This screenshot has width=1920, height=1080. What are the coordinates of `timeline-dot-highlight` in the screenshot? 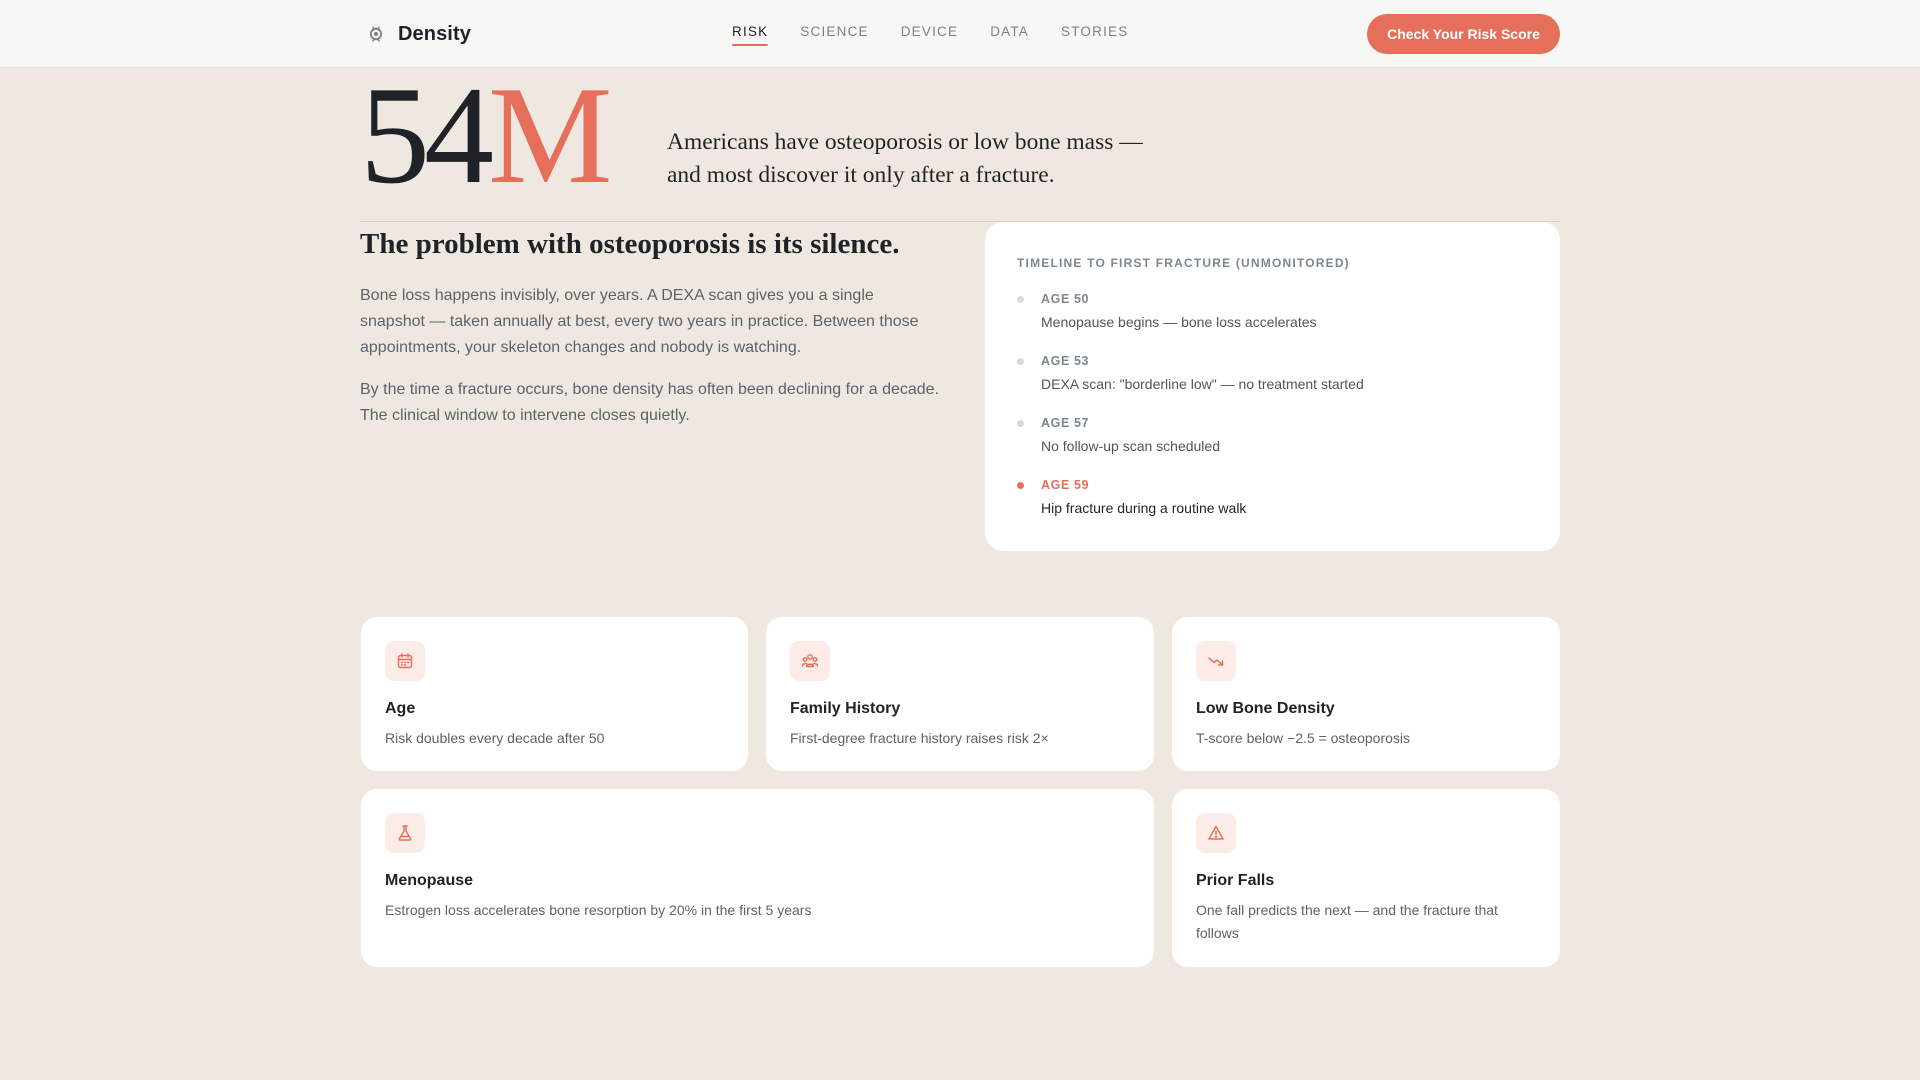 It's located at (1020, 485).